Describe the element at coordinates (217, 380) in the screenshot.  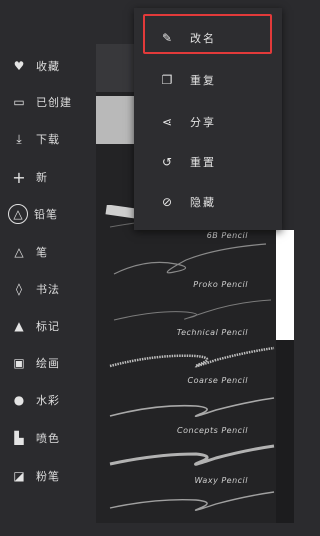
I see `brush-name: Coarse Pencil` at that location.